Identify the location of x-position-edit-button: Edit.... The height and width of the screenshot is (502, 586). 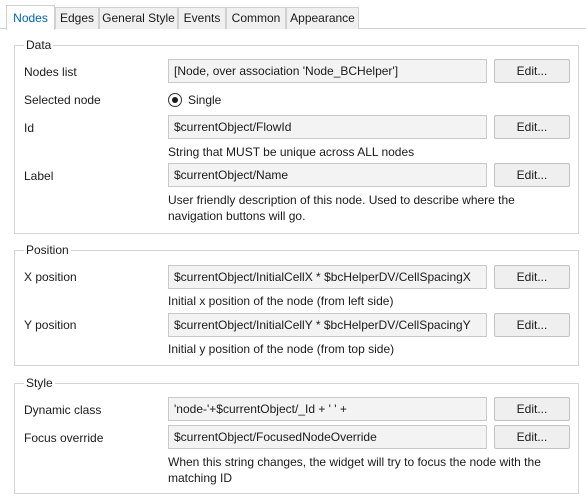
(532, 277).